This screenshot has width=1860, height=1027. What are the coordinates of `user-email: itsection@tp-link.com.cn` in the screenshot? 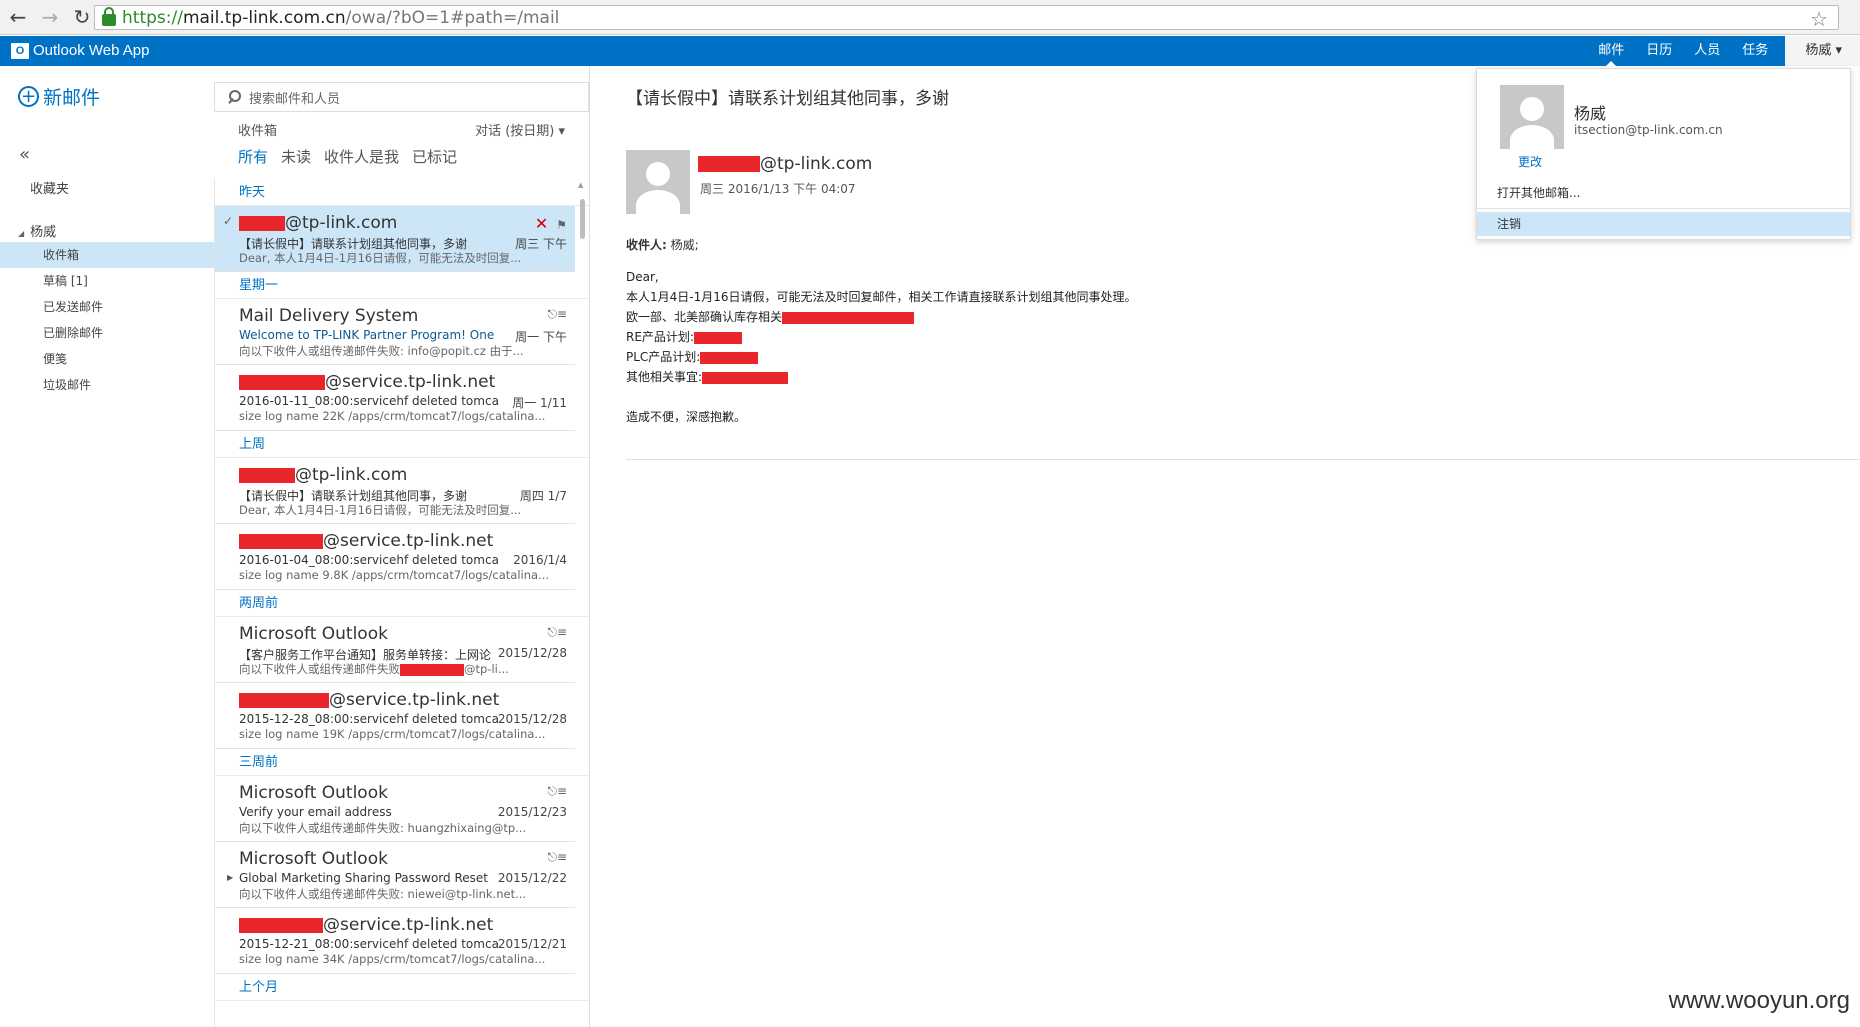 It's located at (1648, 130).